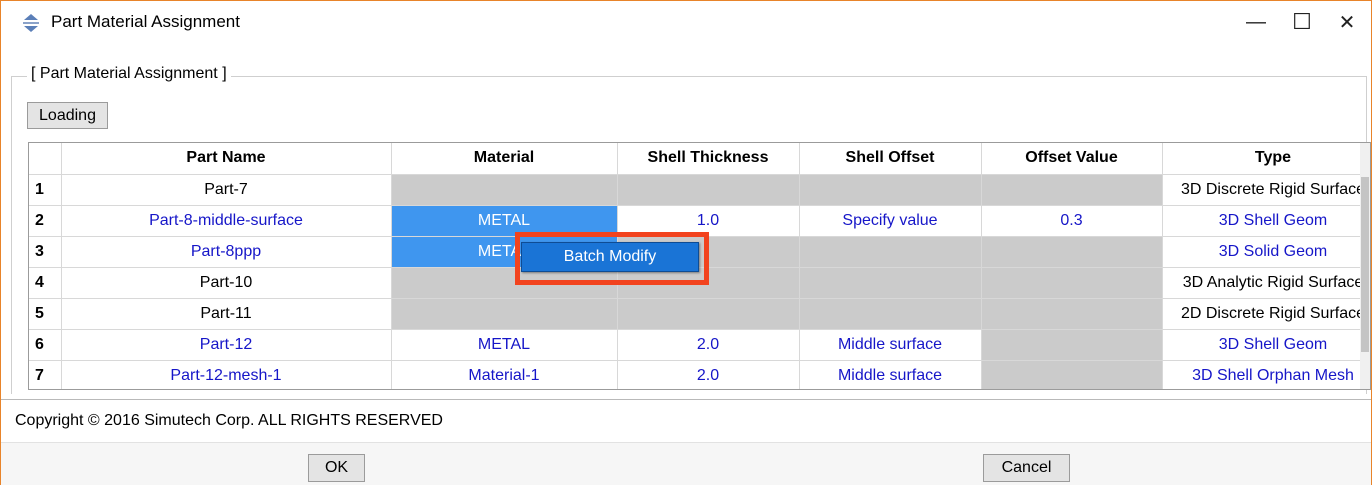 This screenshot has width=1372, height=485. I want to click on cell-type: 3D Solid Geom, so click(1266, 252).